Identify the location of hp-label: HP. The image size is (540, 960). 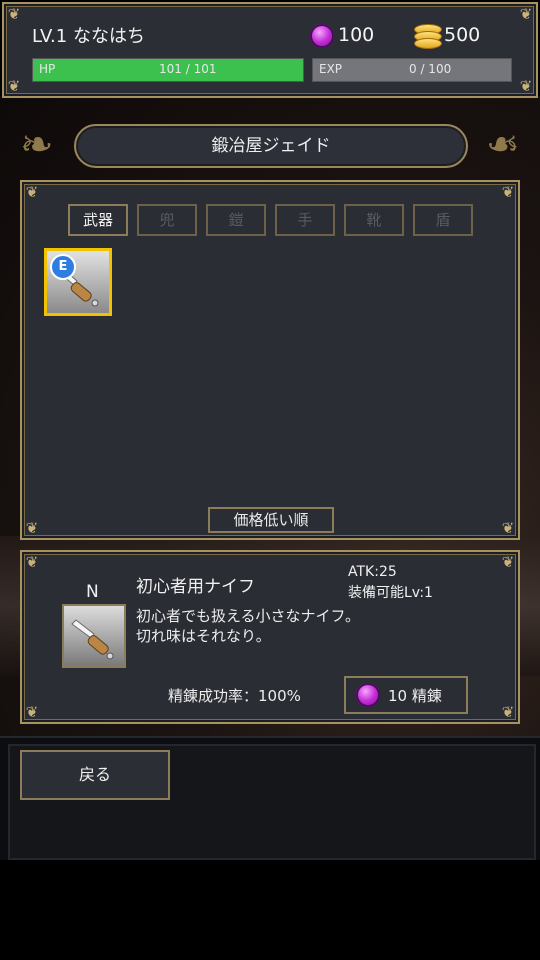
(47, 69).